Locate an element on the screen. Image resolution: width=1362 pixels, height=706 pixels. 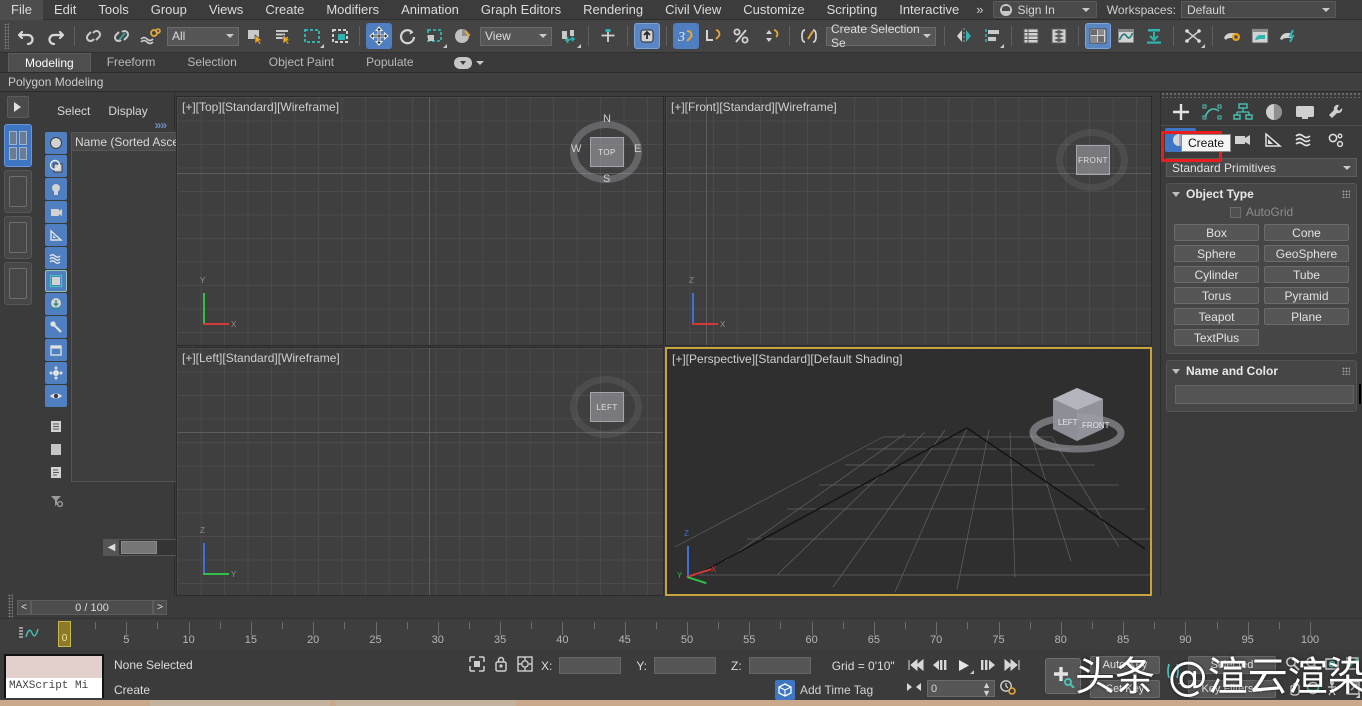
scene-explorer-column-header: Name (Sorted Ascend is located at coordinates (132, 142).